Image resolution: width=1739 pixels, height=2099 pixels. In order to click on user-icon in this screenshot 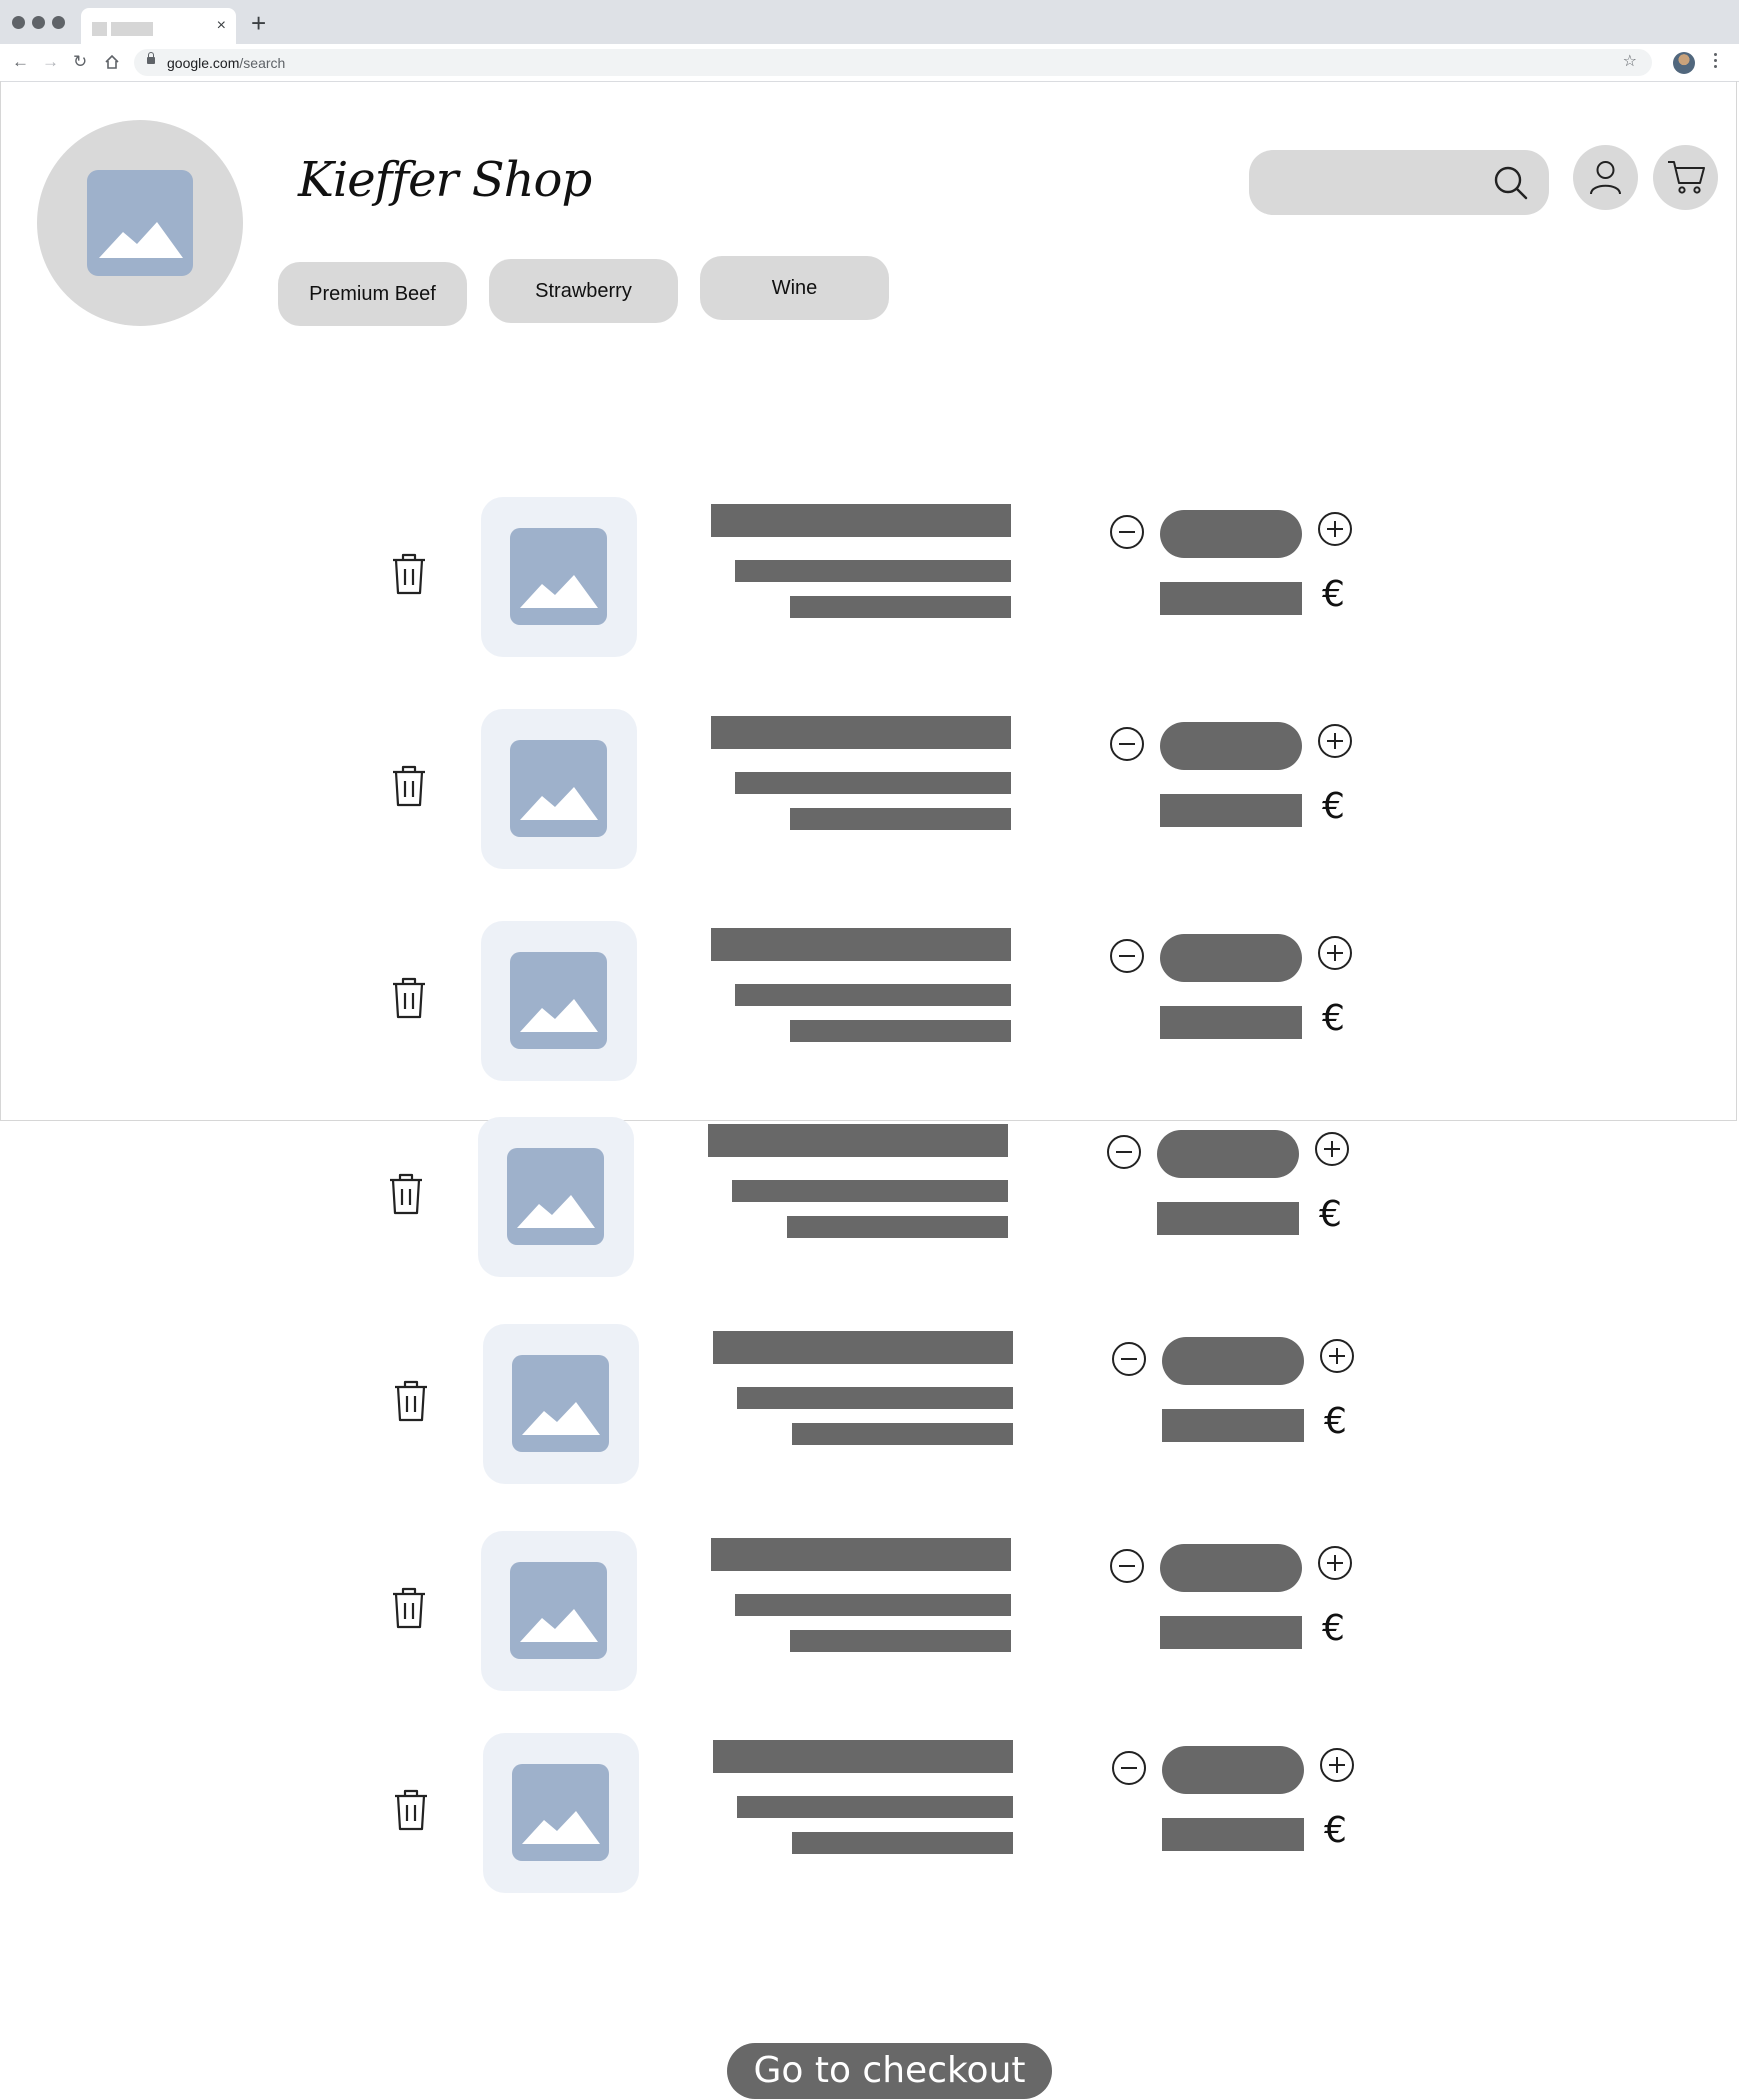, I will do `click(1605, 178)`.